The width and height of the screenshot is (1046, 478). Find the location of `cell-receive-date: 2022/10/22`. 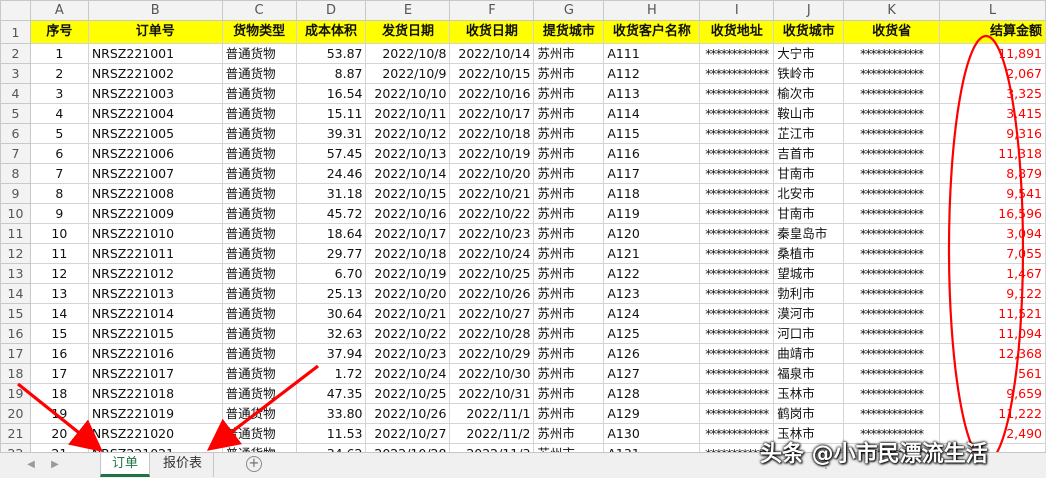

cell-receive-date: 2022/10/22 is located at coordinates (492, 213).